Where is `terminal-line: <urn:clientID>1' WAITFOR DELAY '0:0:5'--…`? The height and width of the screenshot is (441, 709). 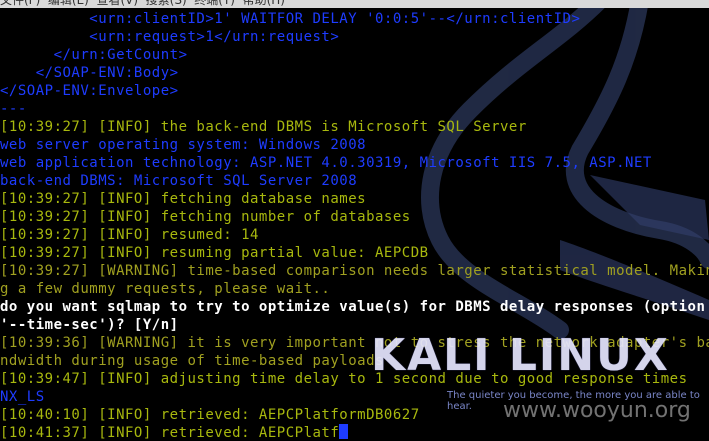 terminal-line: <urn:clientID>1' WAITFOR DELAY '0:0:5'--… is located at coordinates (290, 19).